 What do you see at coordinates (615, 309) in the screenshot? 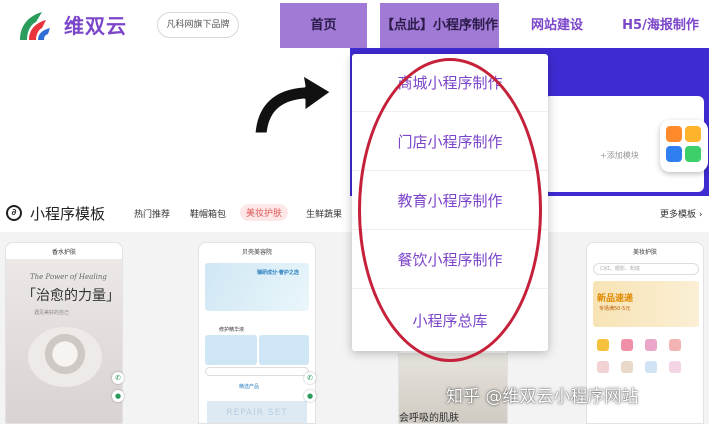
I see `phone-banner-subtitle: 专场满50-5元` at bounding box center [615, 309].